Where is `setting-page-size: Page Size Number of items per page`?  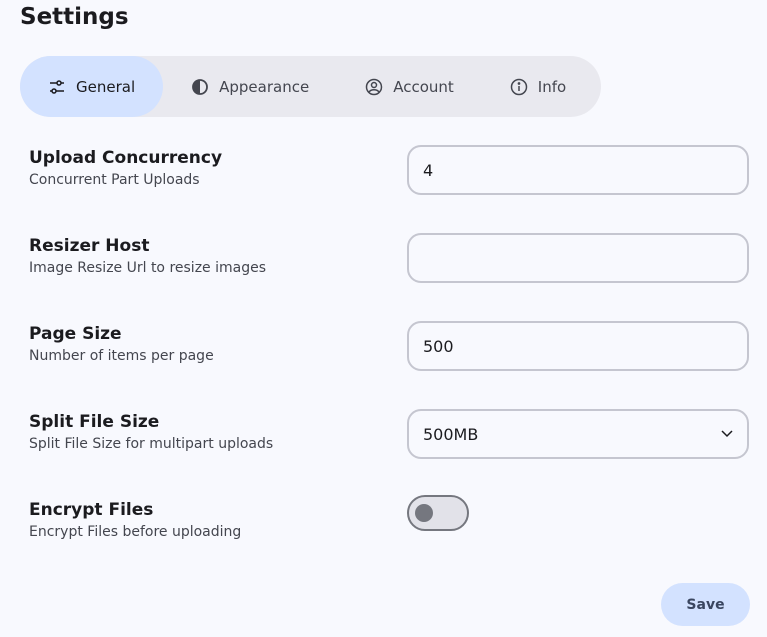
setting-page-size: Page Size Number of items per page is located at coordinates (121, 344).